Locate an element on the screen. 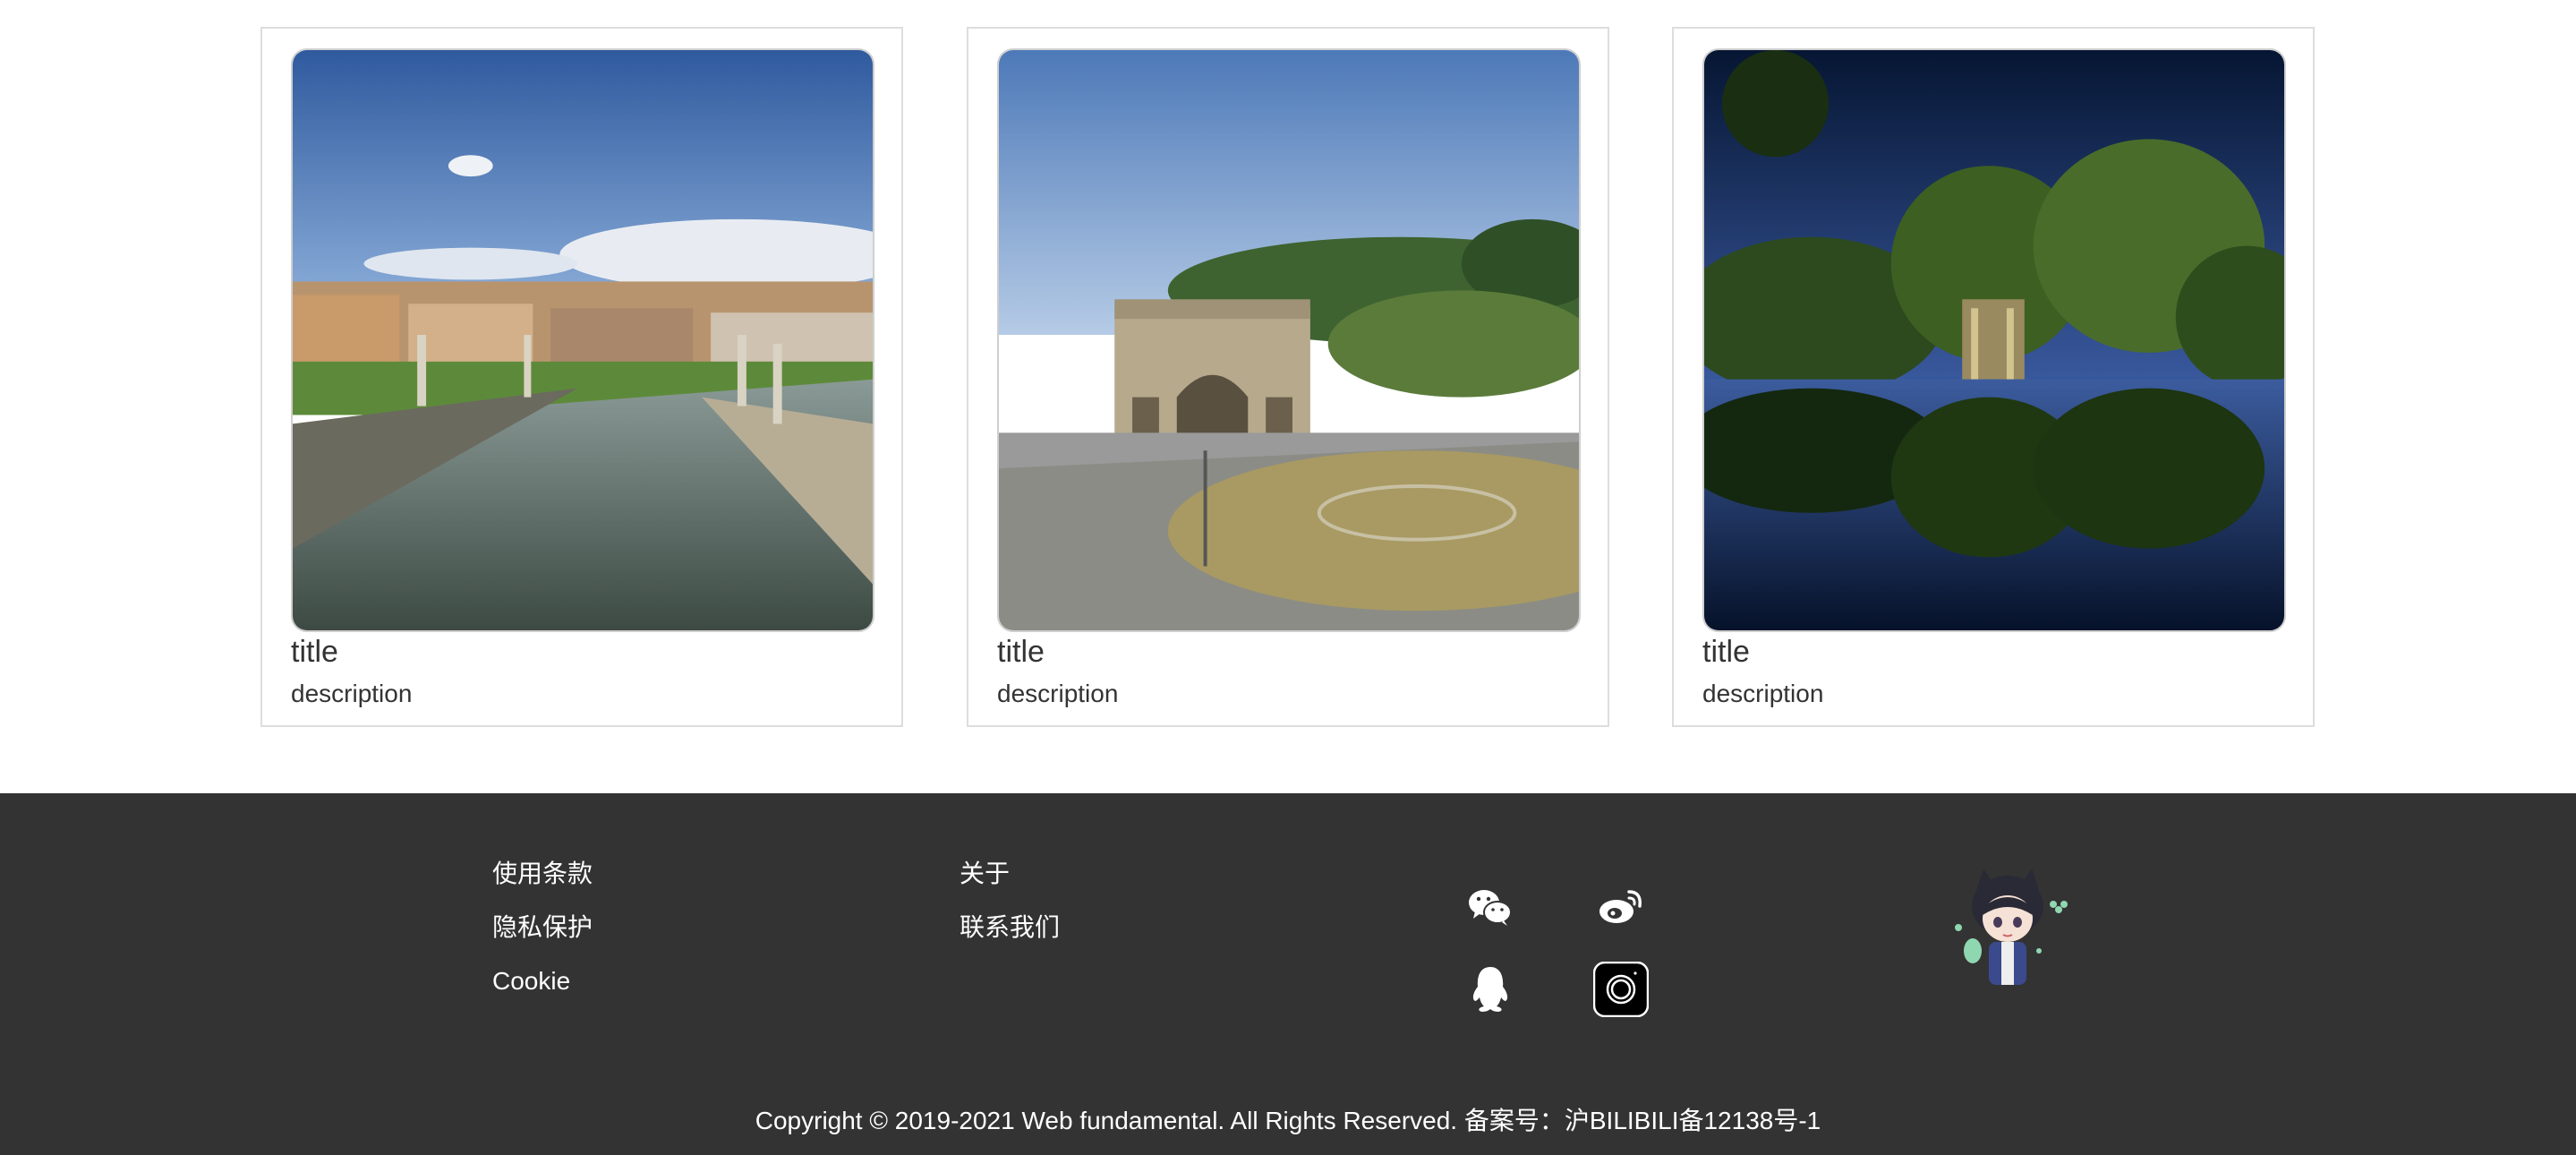  qq-icon is located at coordinates (1490, 989).